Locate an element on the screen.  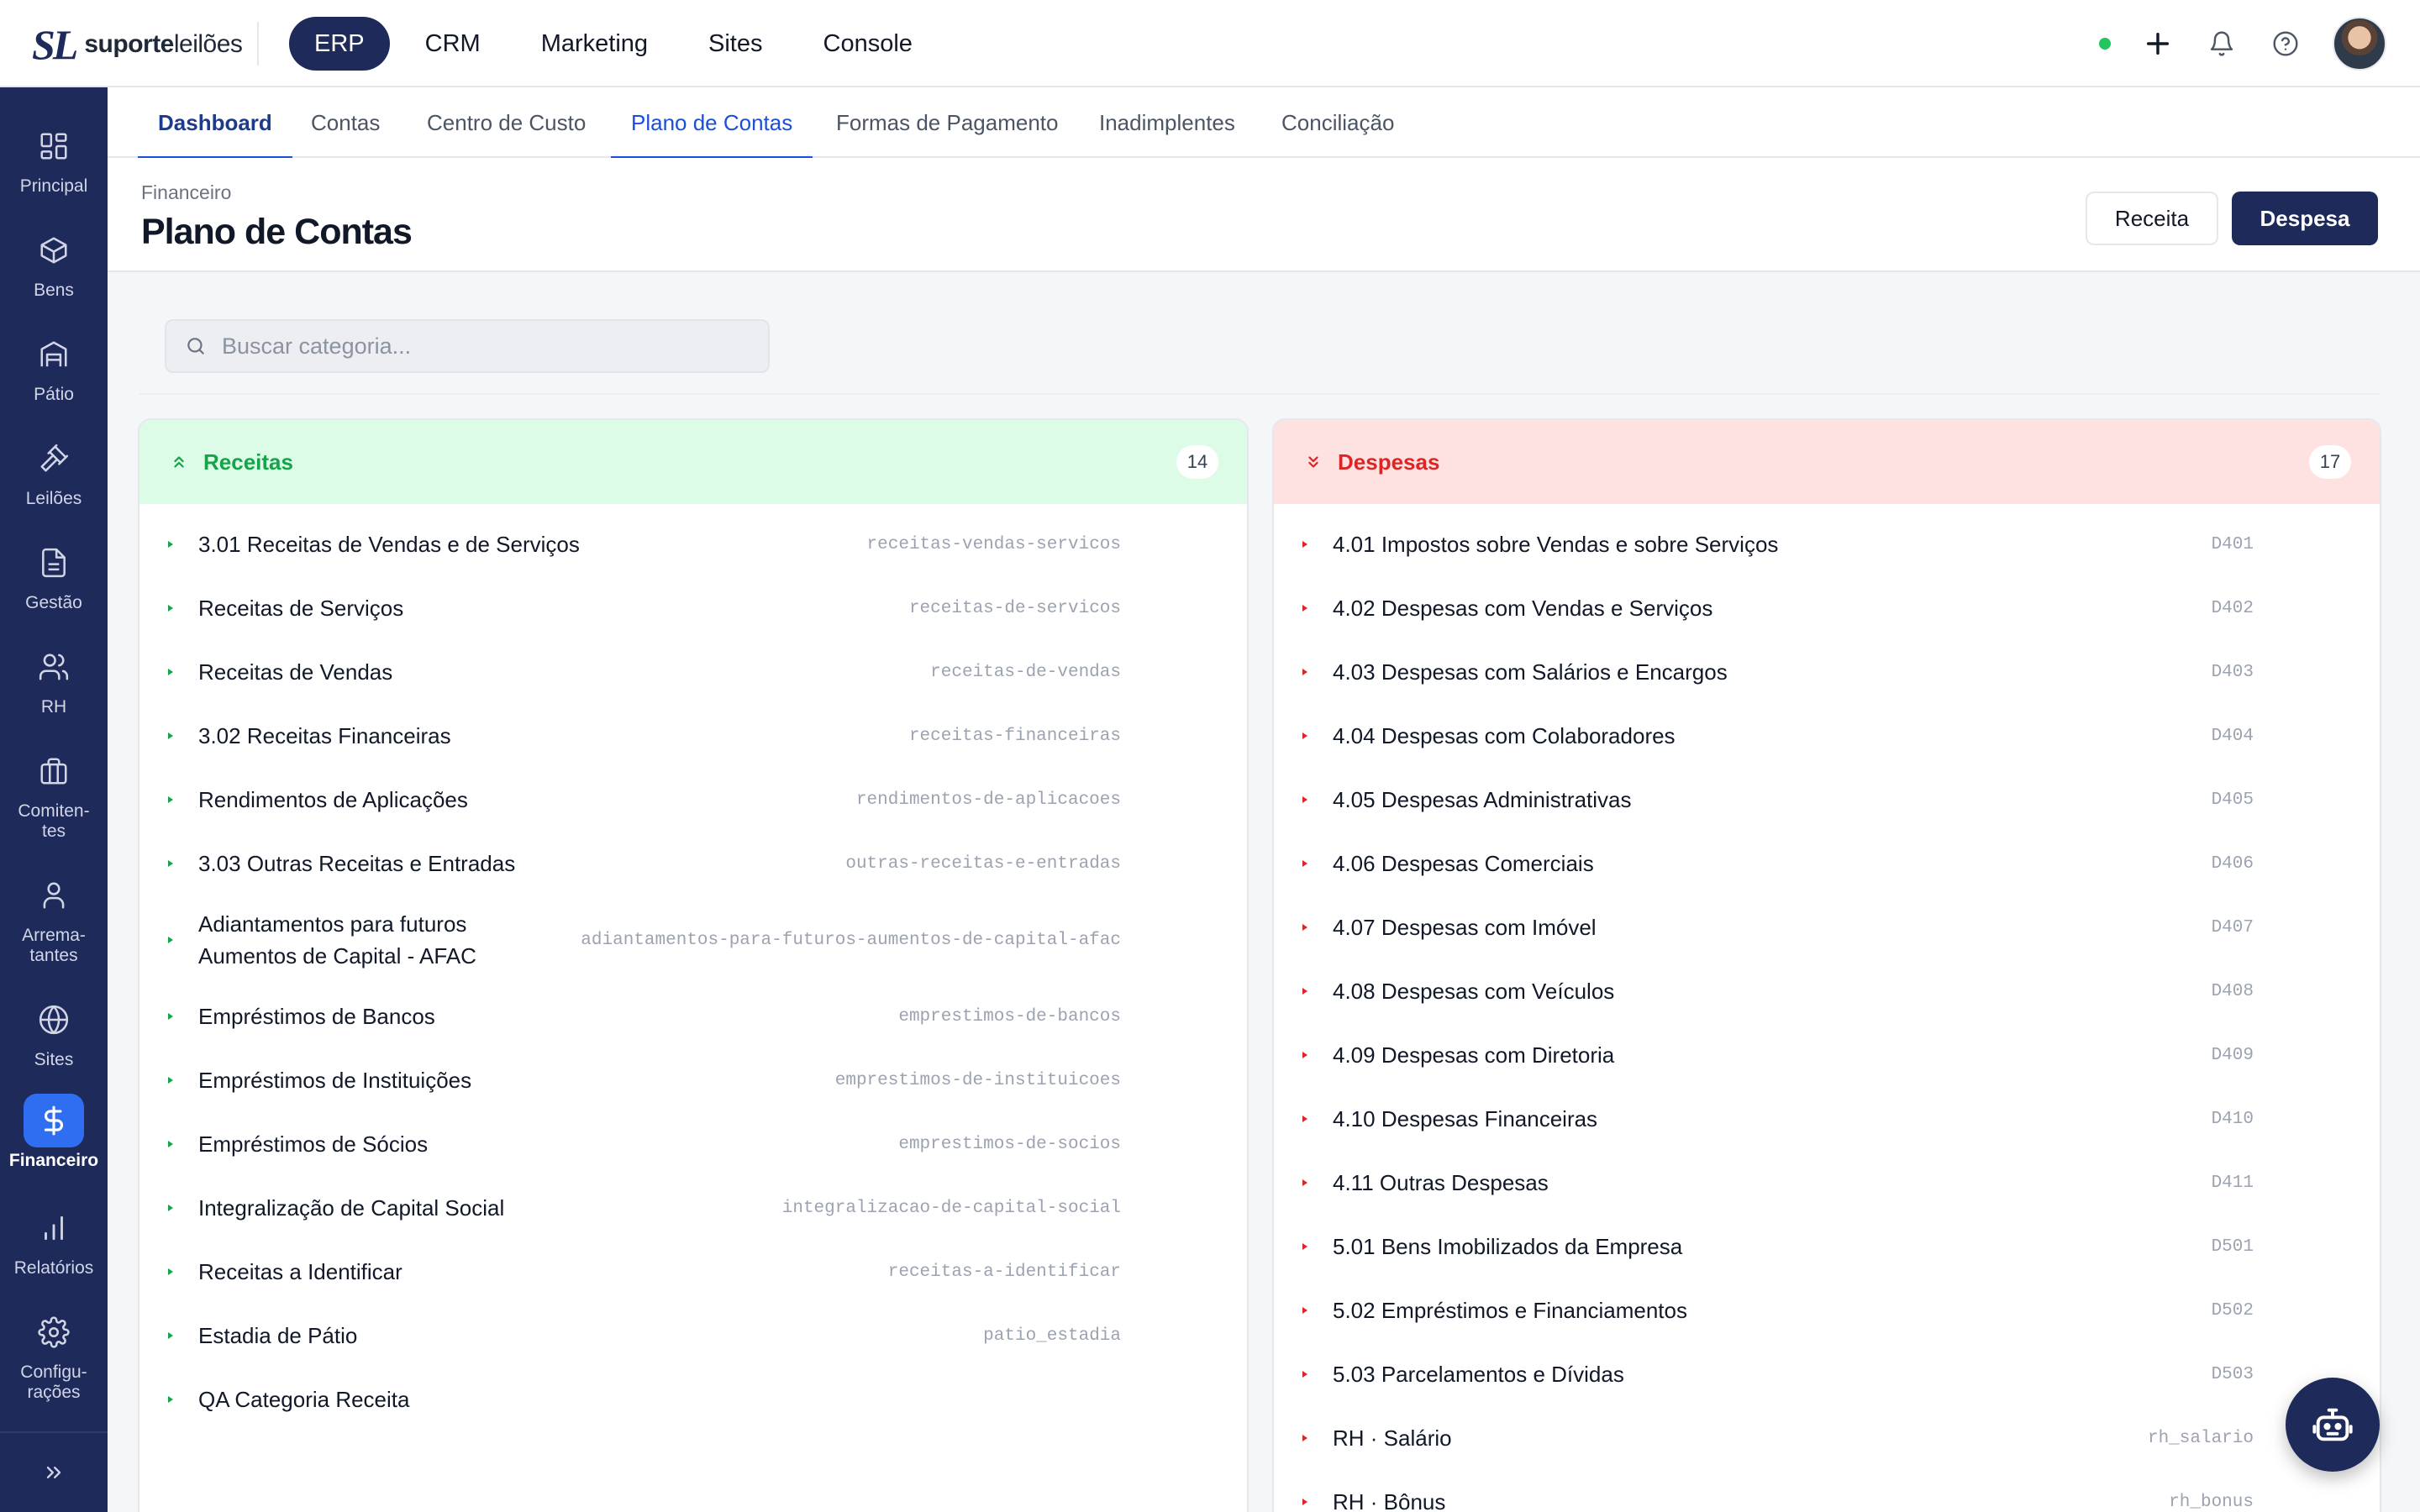
list-item: Receitas de Serviços receitas-de-servicos is located at coordinates (693, 608).